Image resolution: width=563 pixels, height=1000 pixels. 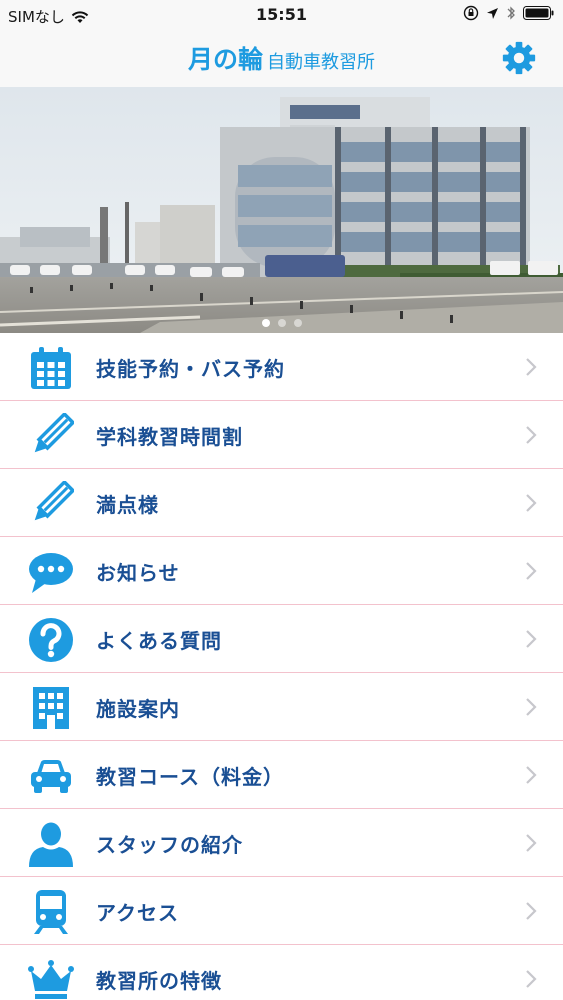 I want to click on menu-item-staff: スタッフの紹介, so click(x=281, y=843).